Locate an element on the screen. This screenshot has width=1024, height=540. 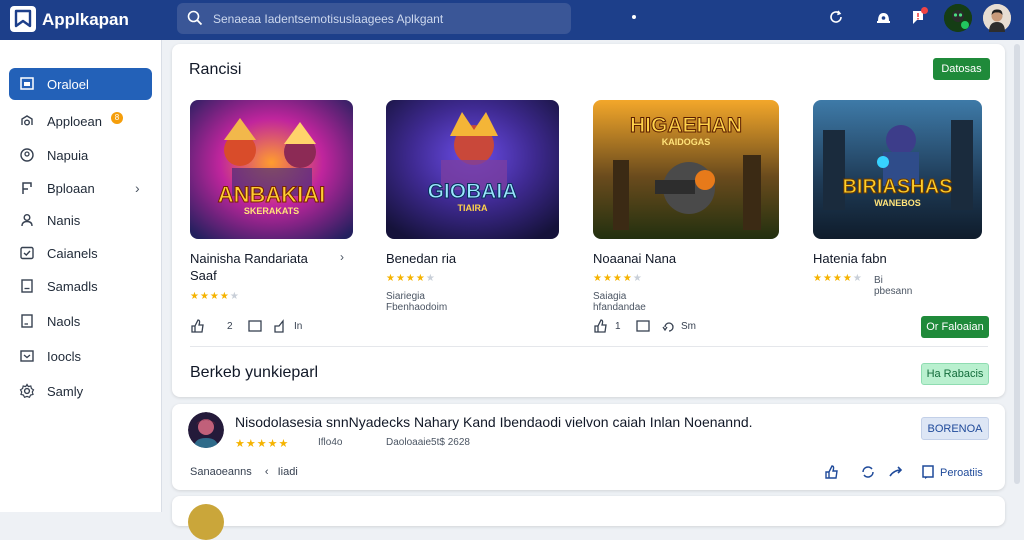
share-label: Sm is located at coordinates (688, 326).